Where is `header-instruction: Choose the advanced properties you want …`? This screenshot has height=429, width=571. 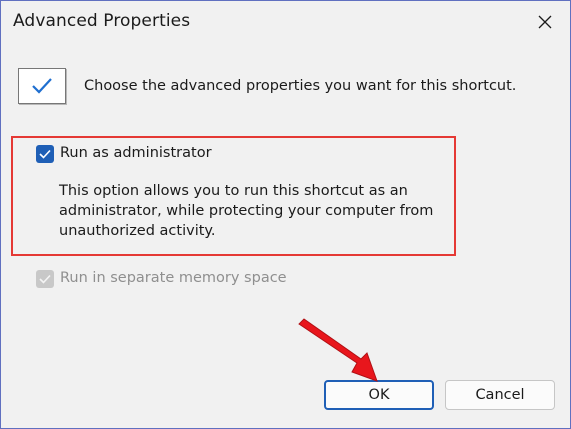 header-instruction: Choose the advanced properties you want … is located at coordinates (300, 86).